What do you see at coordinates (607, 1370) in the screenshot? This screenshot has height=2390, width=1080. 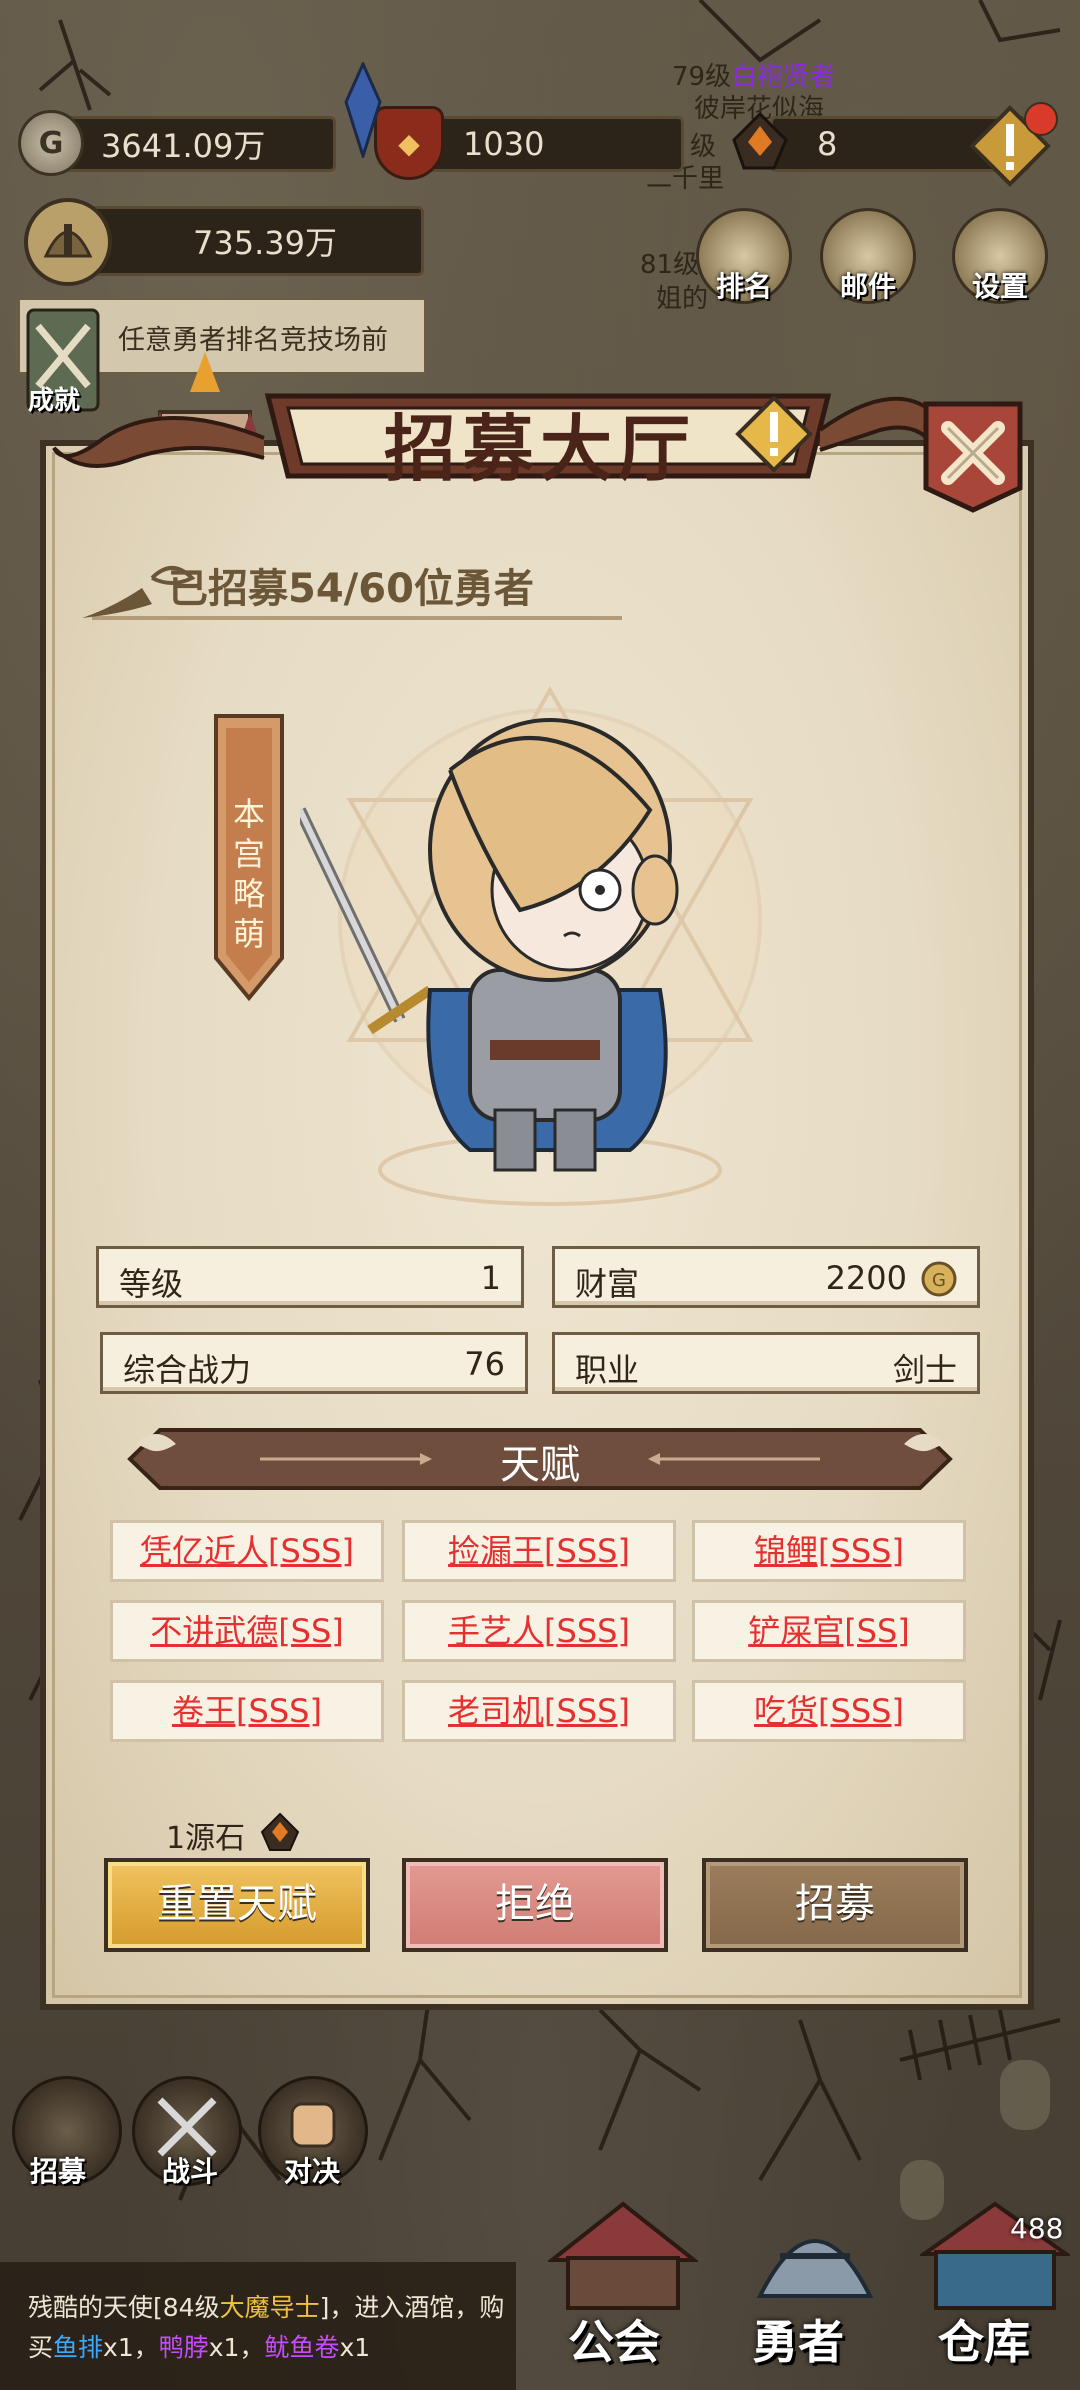 I see `class-label: 职业` at bounding box center [607, 1370].